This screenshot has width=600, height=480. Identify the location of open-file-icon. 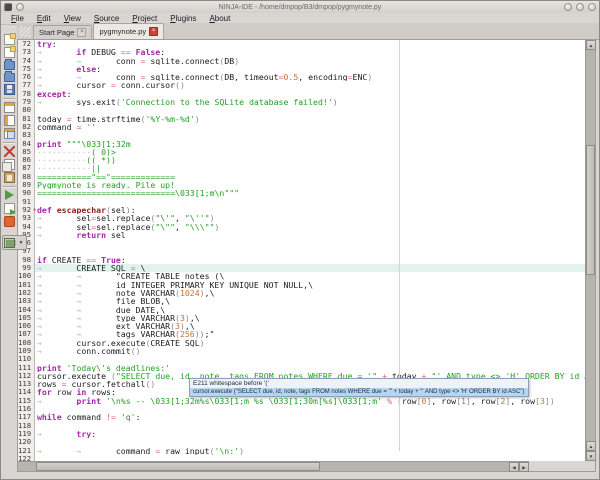
(9, 64).